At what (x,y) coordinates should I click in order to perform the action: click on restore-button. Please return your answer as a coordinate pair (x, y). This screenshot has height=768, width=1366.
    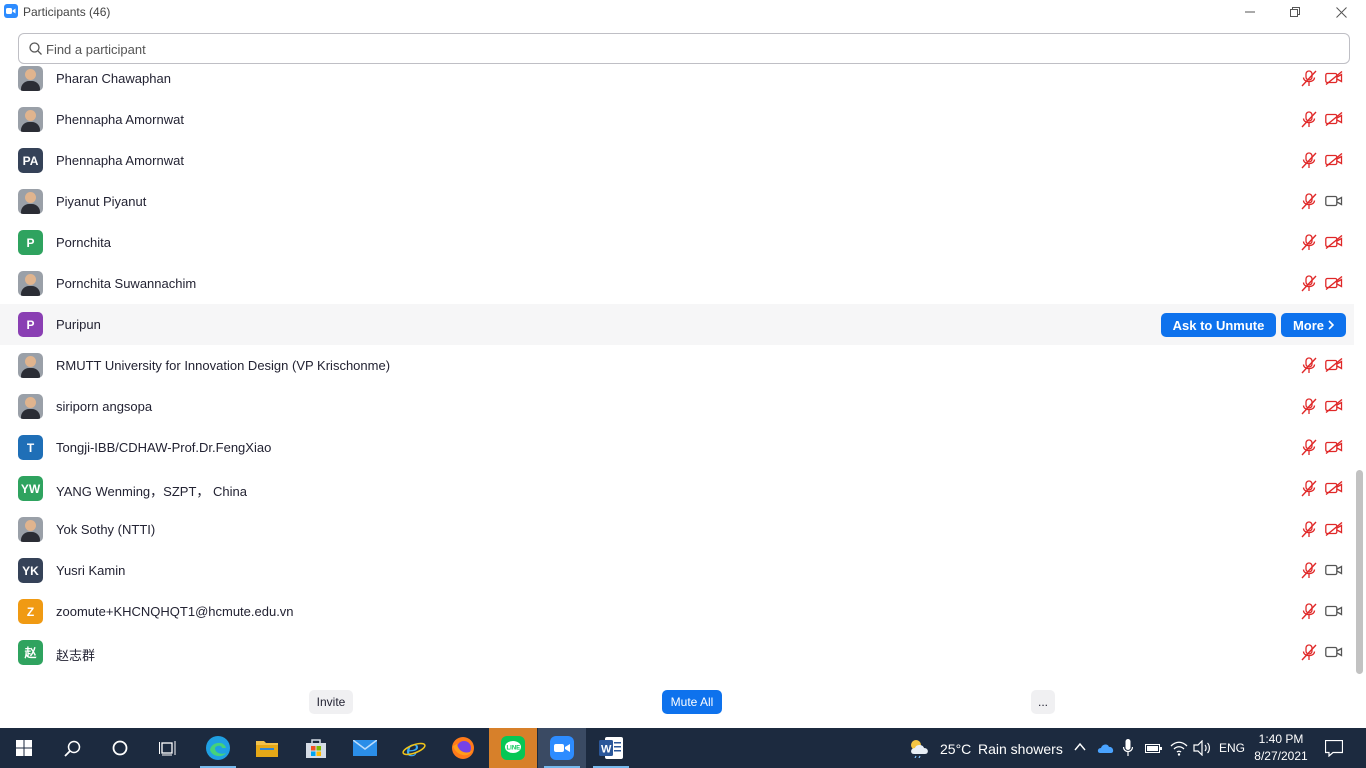
    Looking at the image, I should click on (1295, 12).